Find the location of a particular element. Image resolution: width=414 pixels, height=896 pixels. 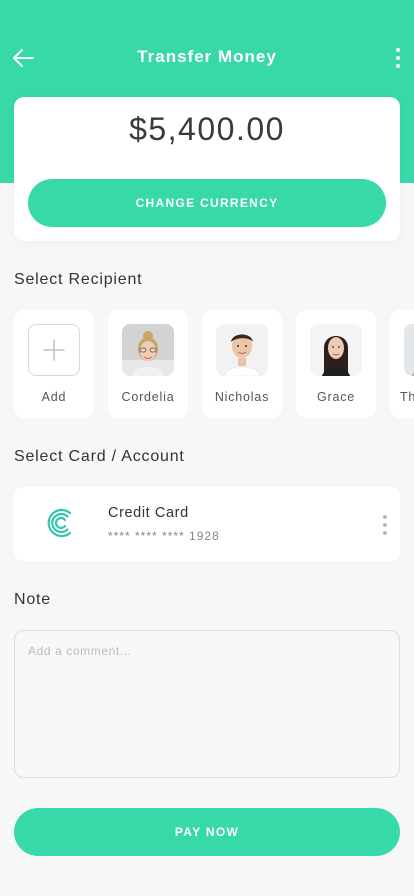

avatar-nicholas-image is located at coordinates (242, 350).